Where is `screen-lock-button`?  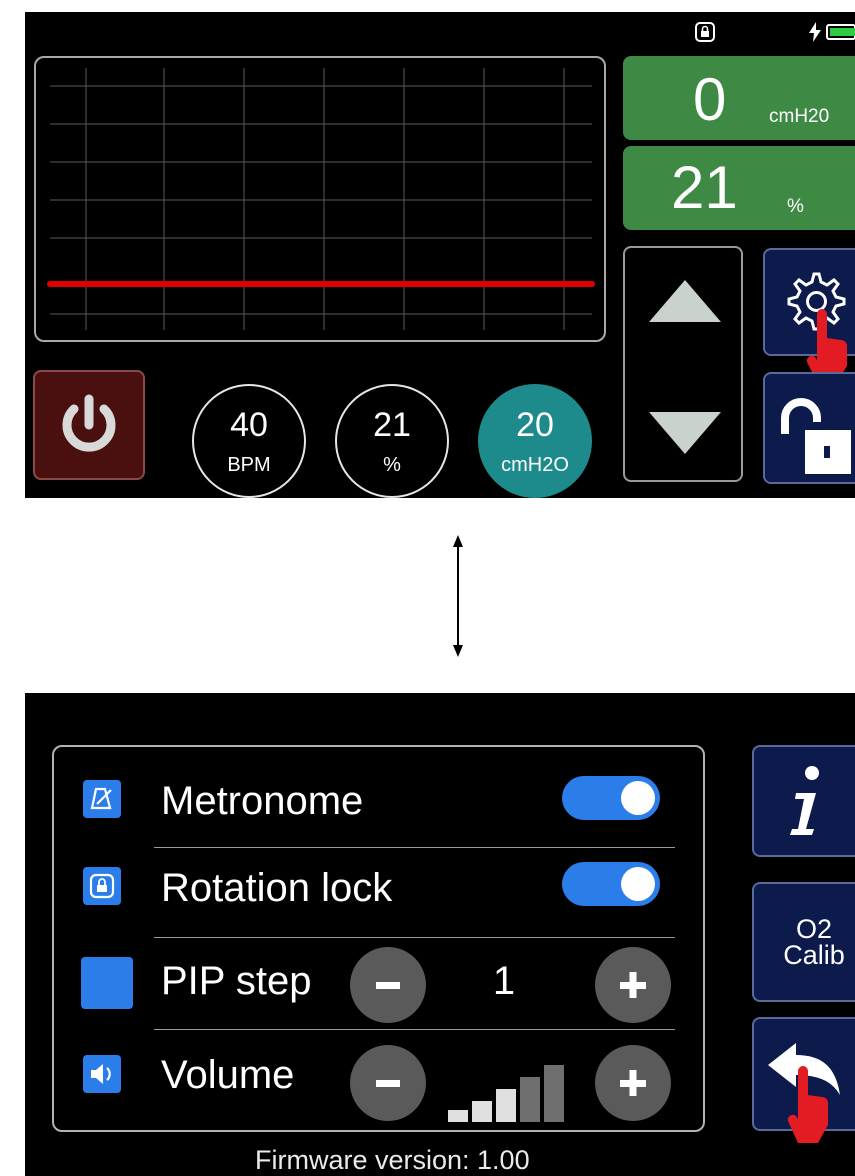 screen-lock-button is located at coordinates (809, 428).